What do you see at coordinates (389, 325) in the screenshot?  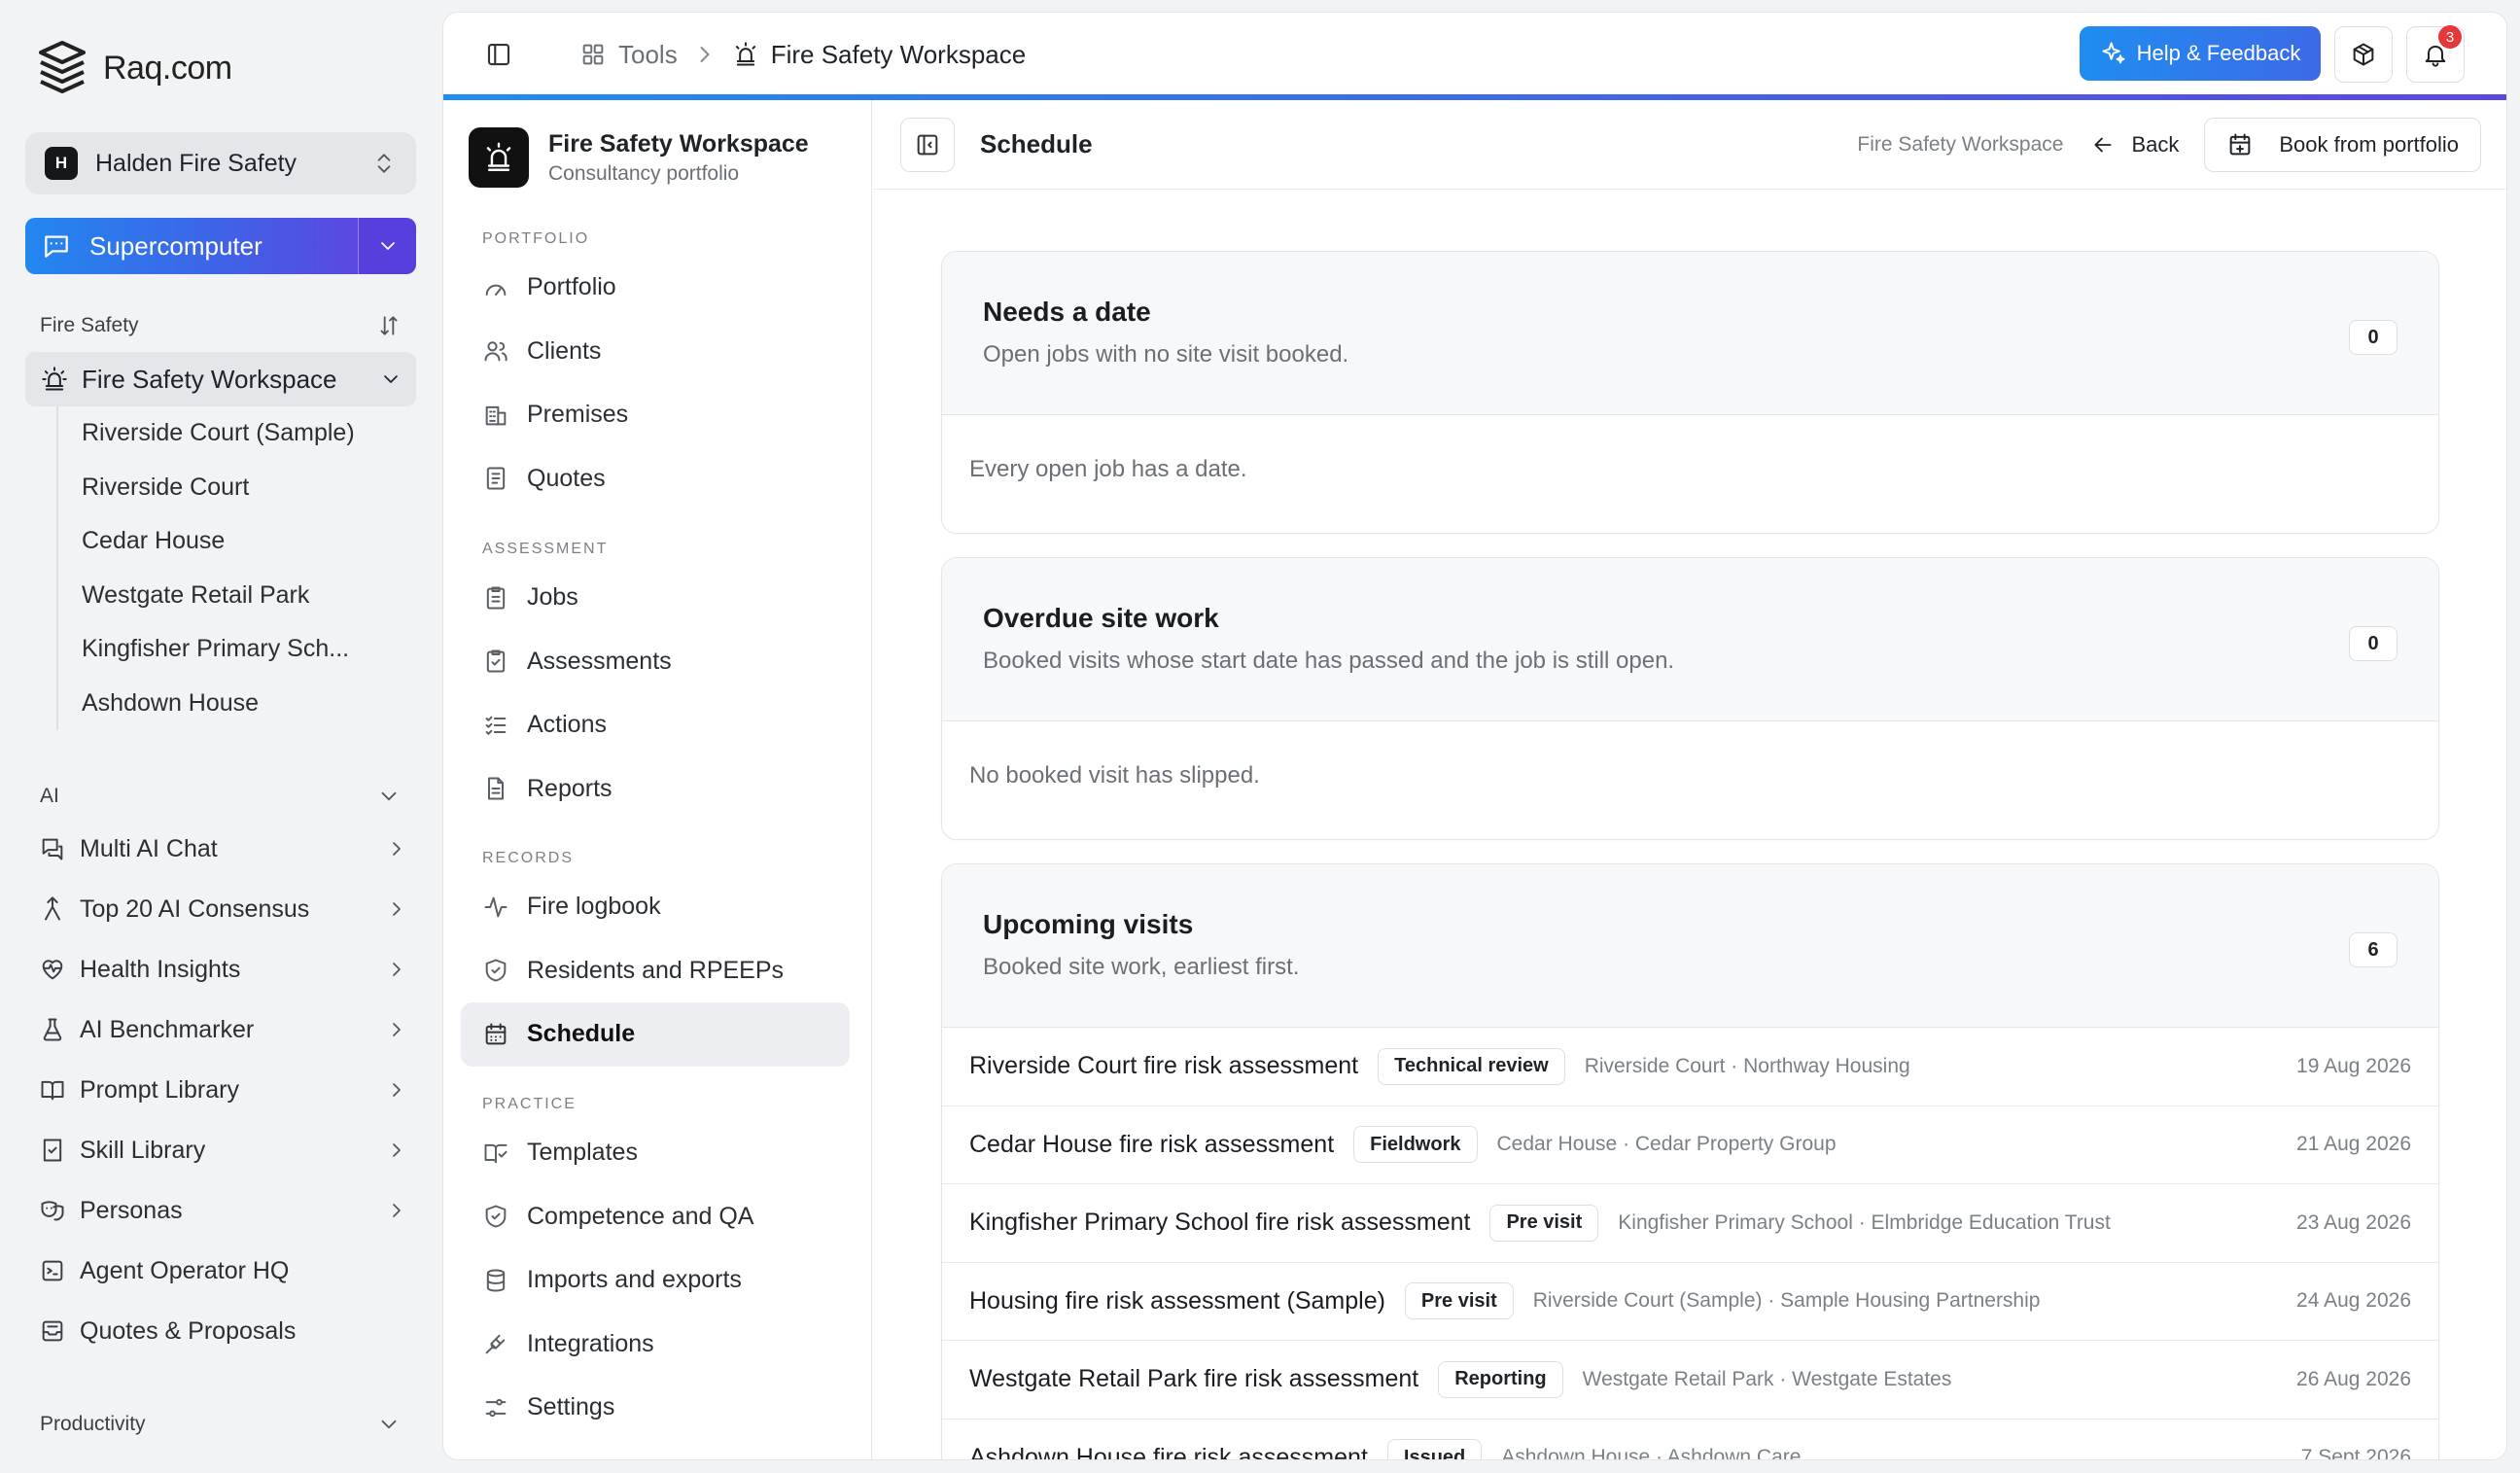 I see `sort-icon` at bounding box center [389, 325].